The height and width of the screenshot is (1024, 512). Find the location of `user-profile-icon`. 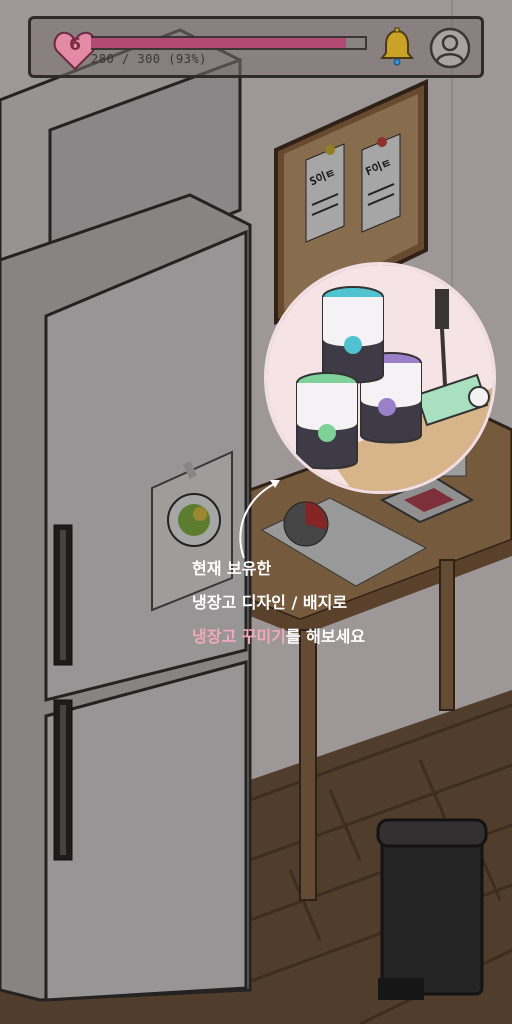

user-profile-icon is located at coordinates (450, 48).